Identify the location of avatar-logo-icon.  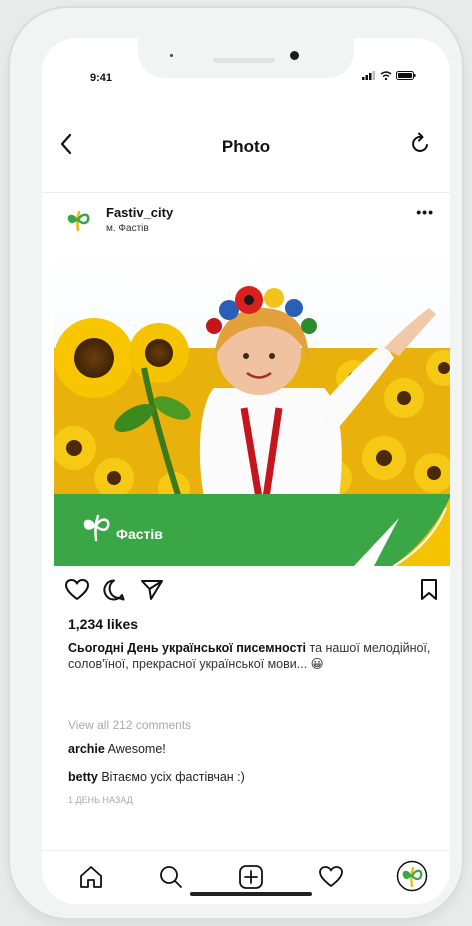
(78, 220).